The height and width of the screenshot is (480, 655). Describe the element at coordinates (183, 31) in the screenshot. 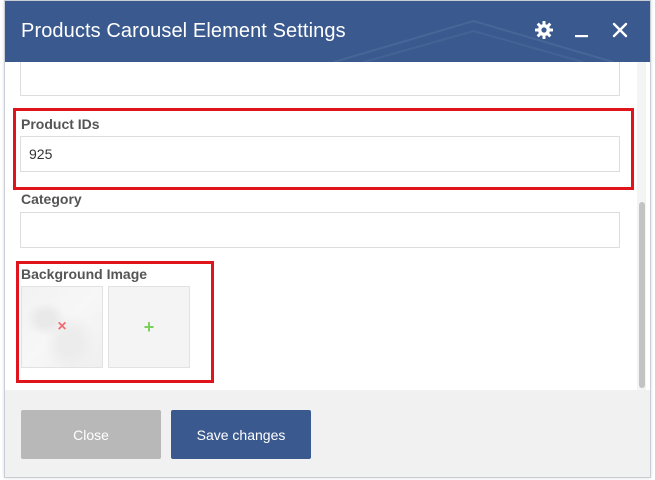

I see `dialog-title: Products Carousel Element Settings` at that location.